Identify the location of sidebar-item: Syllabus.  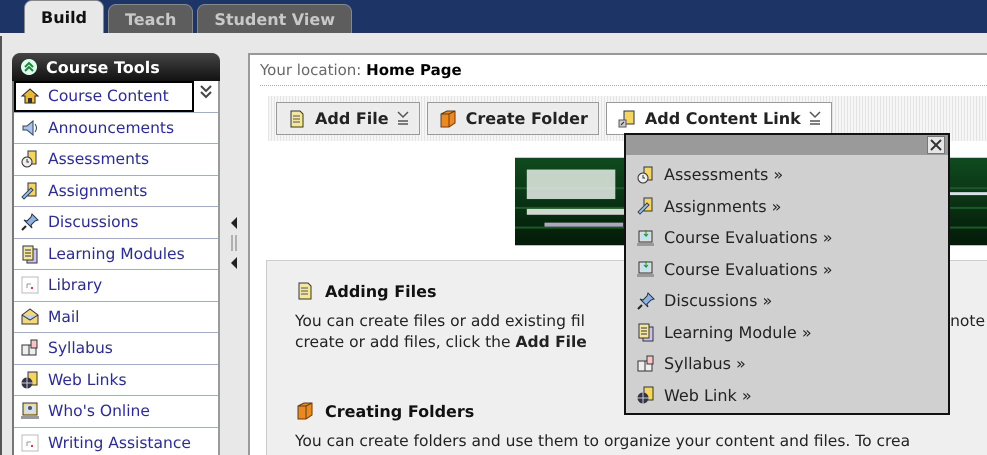
(116, 348).